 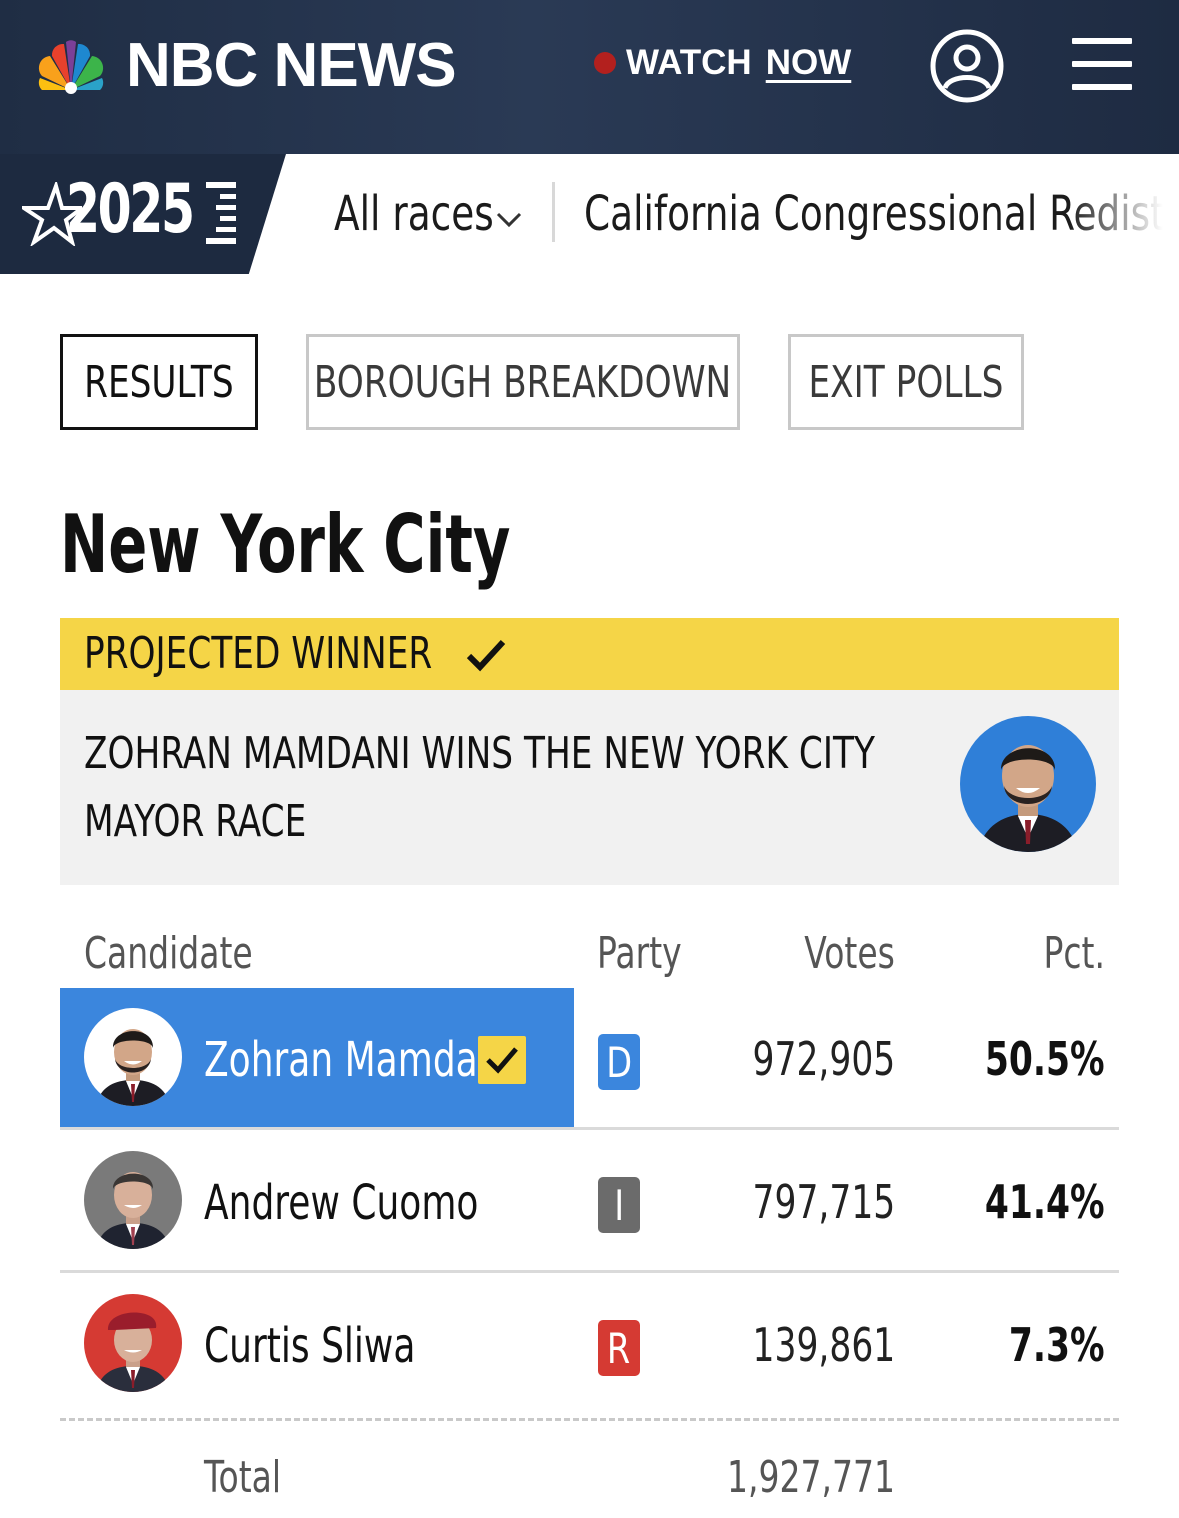 I want to click on party-badge: I, so click(x=619, y=1205).